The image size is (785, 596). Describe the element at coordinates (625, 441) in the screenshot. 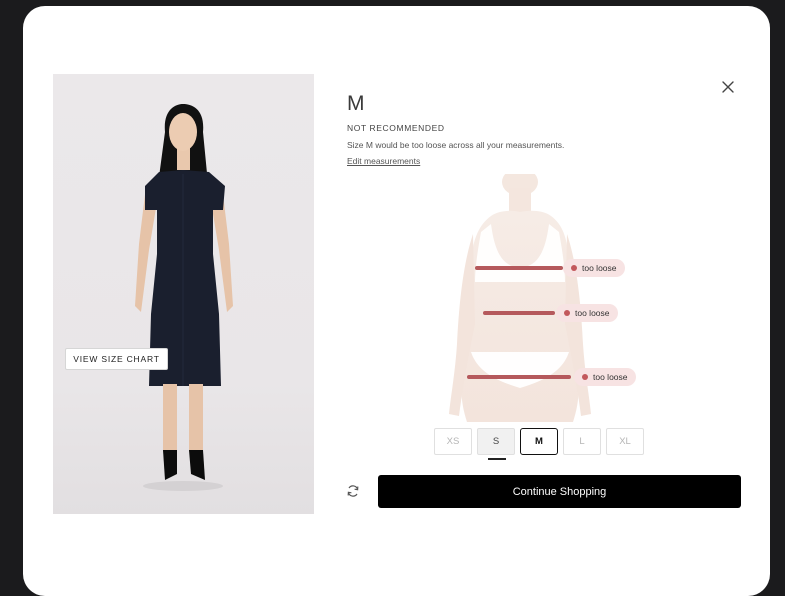

I see `size-option-xl: XL` at that location.